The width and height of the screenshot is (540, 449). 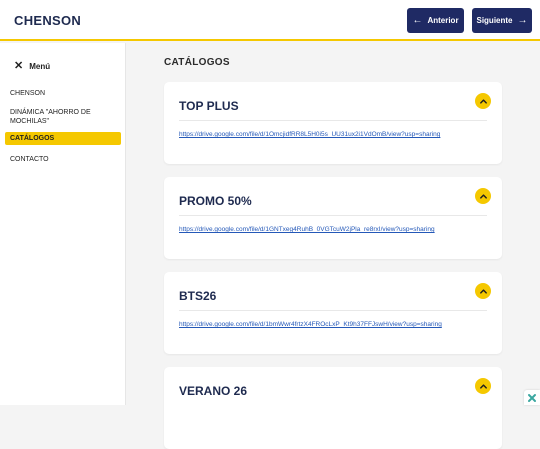 What do you see at coordinates (417, 20) in the screenshot?
I see `arrow-left-icon: ←` at bounding box center [417, 20].